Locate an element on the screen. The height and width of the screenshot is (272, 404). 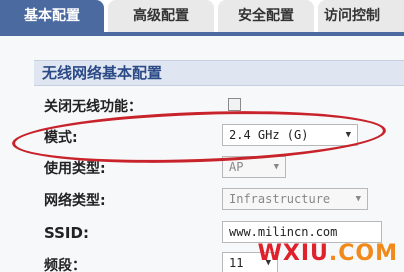
section-title: 无线网络基本配置 is located at coordinates (219, 73).